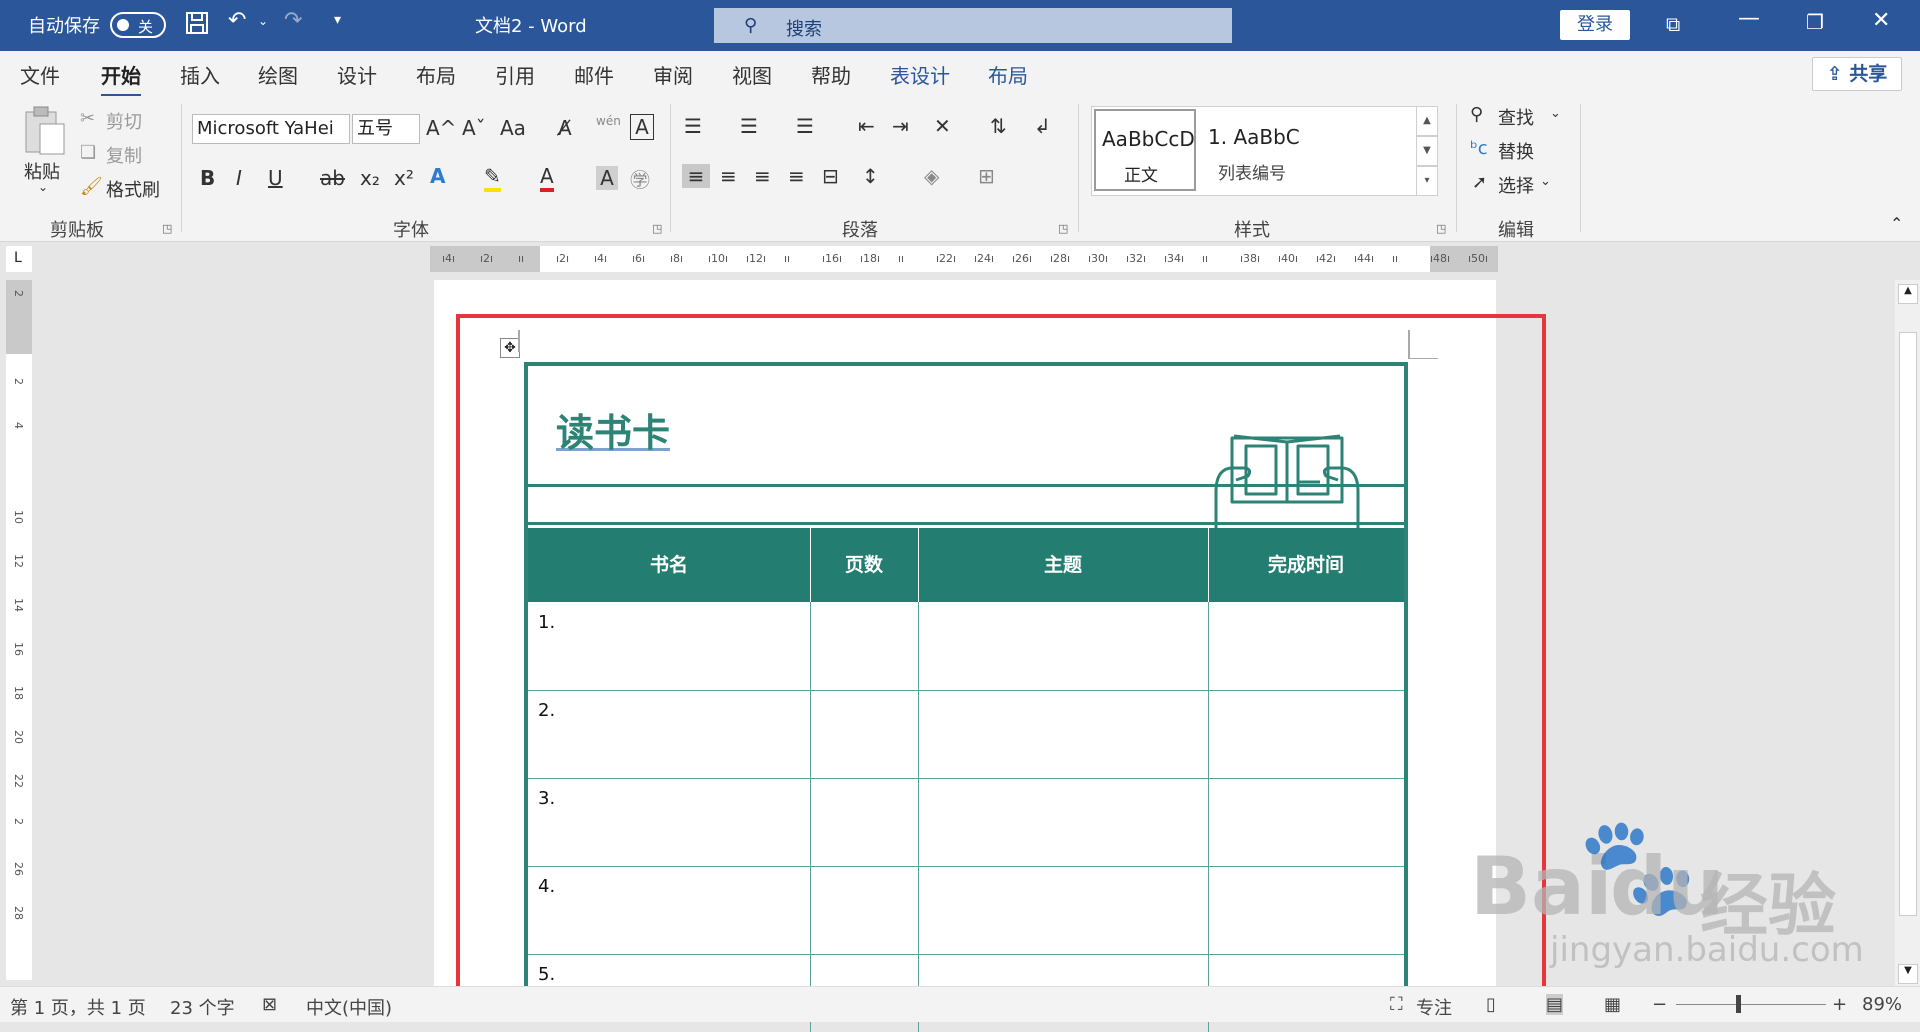 The height and width of the screenshot is (1032, 1920). Describe the element at coordinates (866, 126) in the screenshot. I see `decrease-indent-icon: ⇤` at that location.